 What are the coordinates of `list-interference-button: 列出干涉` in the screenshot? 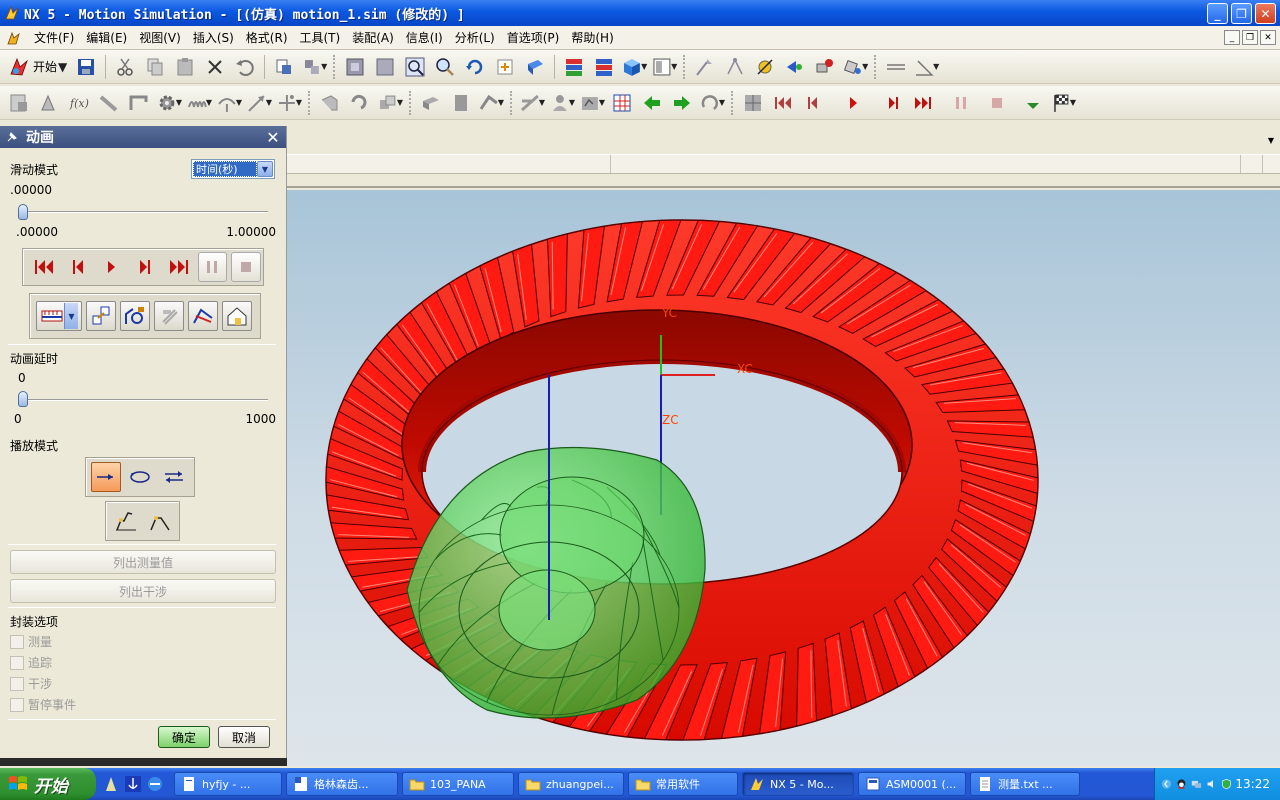 It's located at (143, 591).